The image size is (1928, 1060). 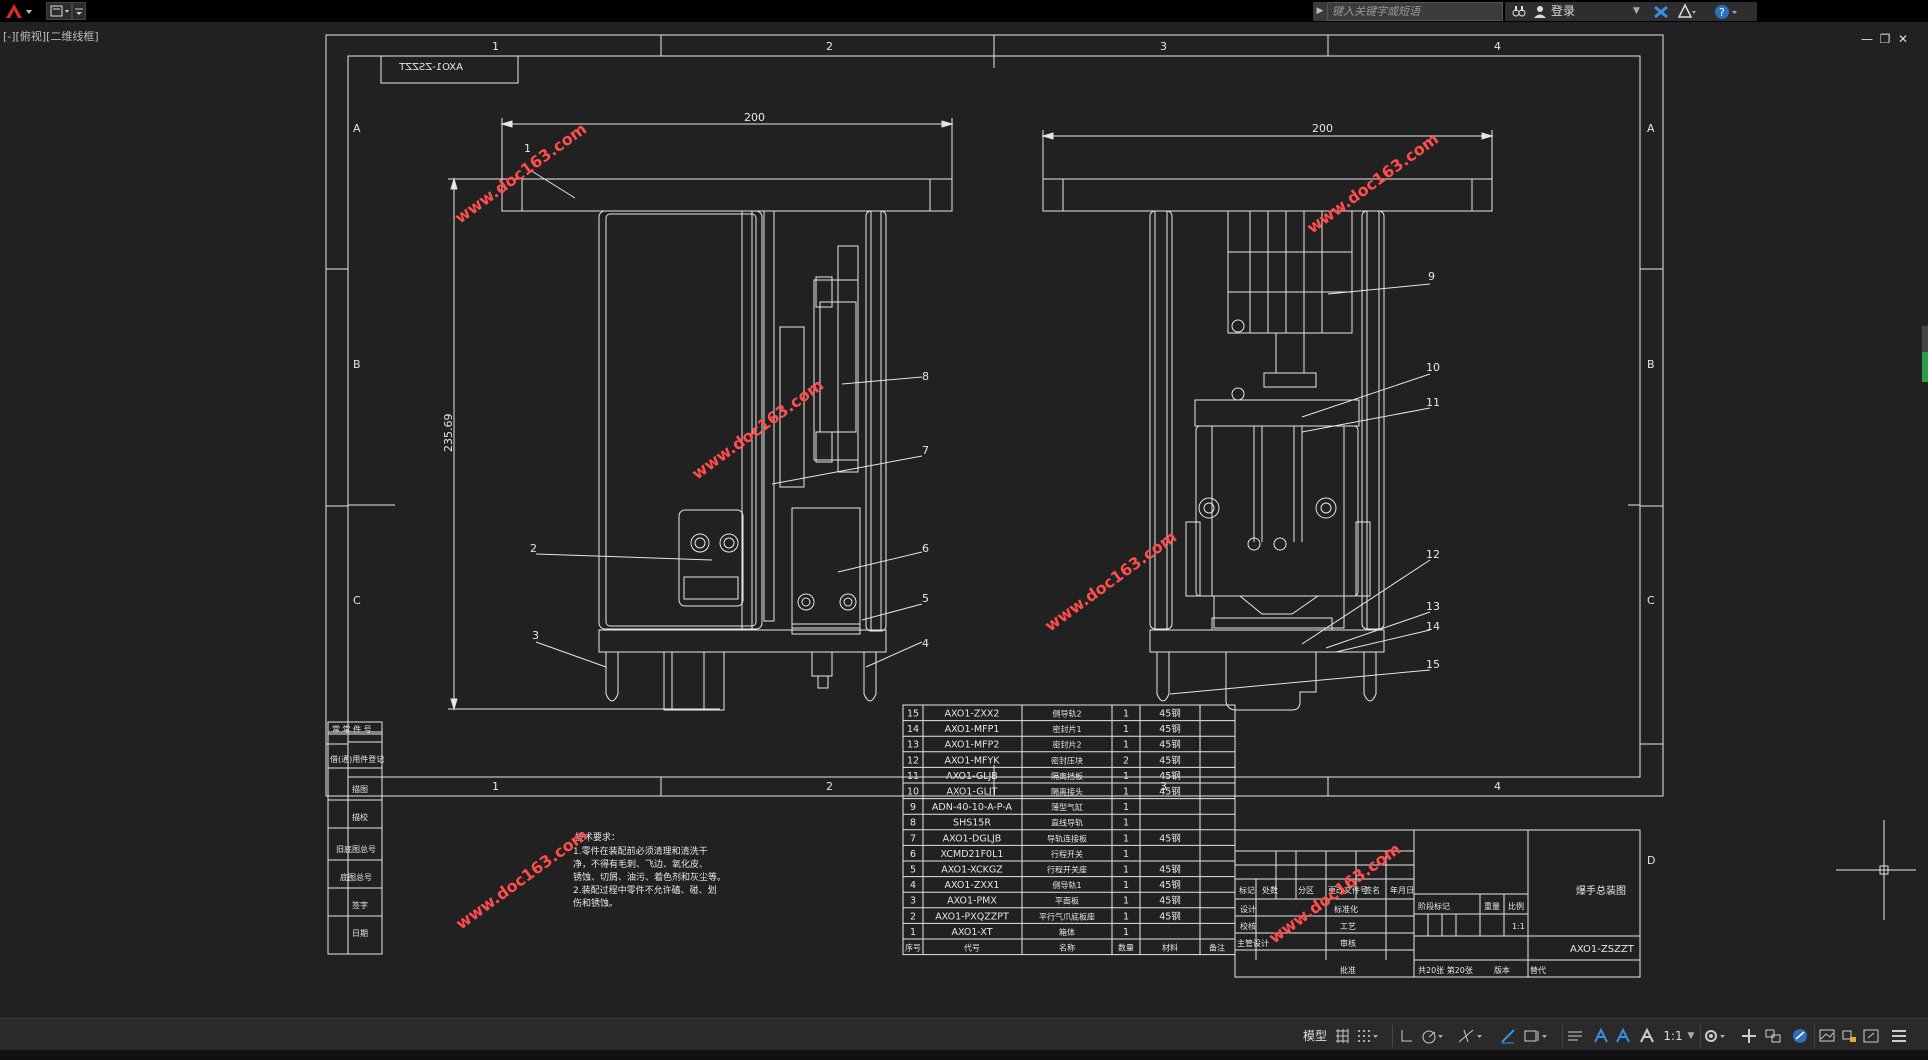 I want to click on clean-screen-icon, so click(x=1871, y=1036).